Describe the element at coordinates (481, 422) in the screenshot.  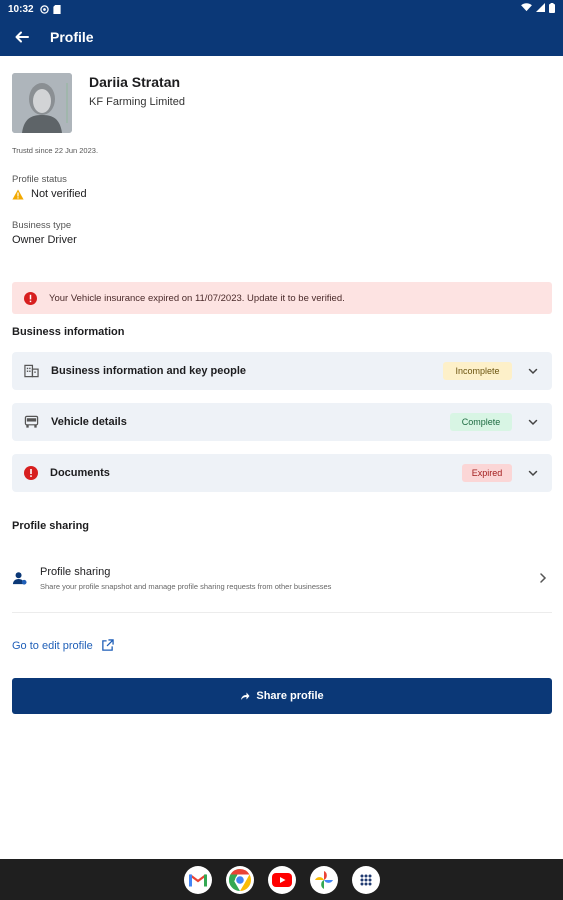
I see `status-badge: Complete` at that location.